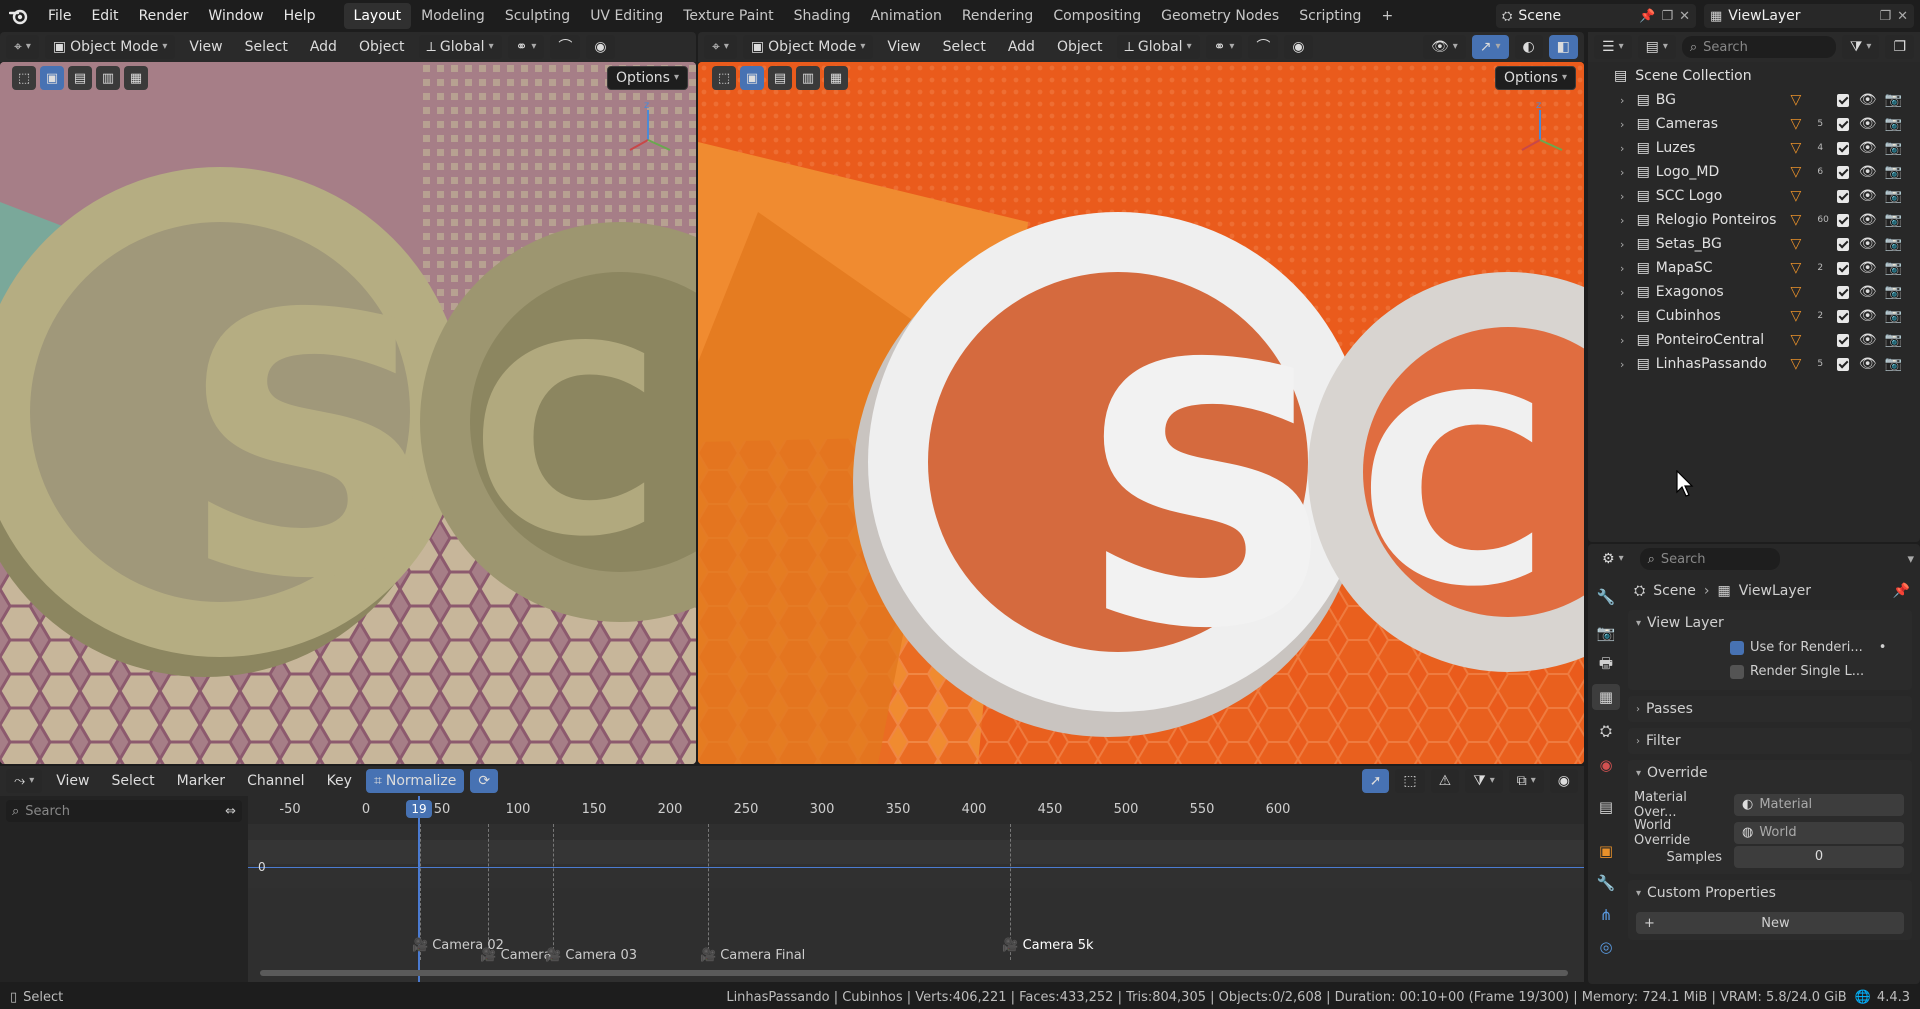 Image resolution: width=1920 pixels, height=1009 pixels. I want to click on tab-geometry-nodes: Geometry Nodes, so click(1220, 16).